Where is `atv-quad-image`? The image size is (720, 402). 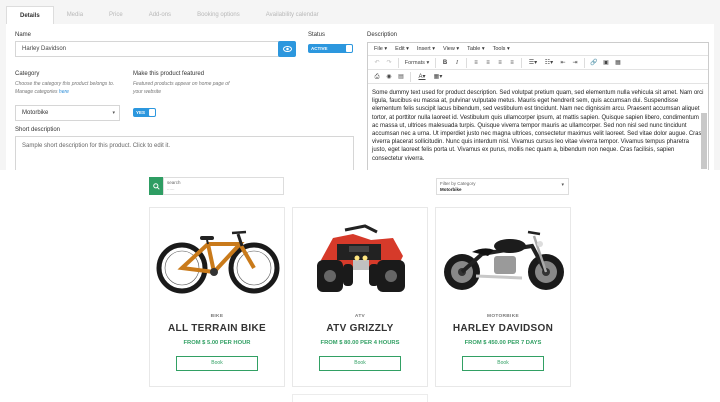
atv-quad-image is located at coordinates (361, 258).